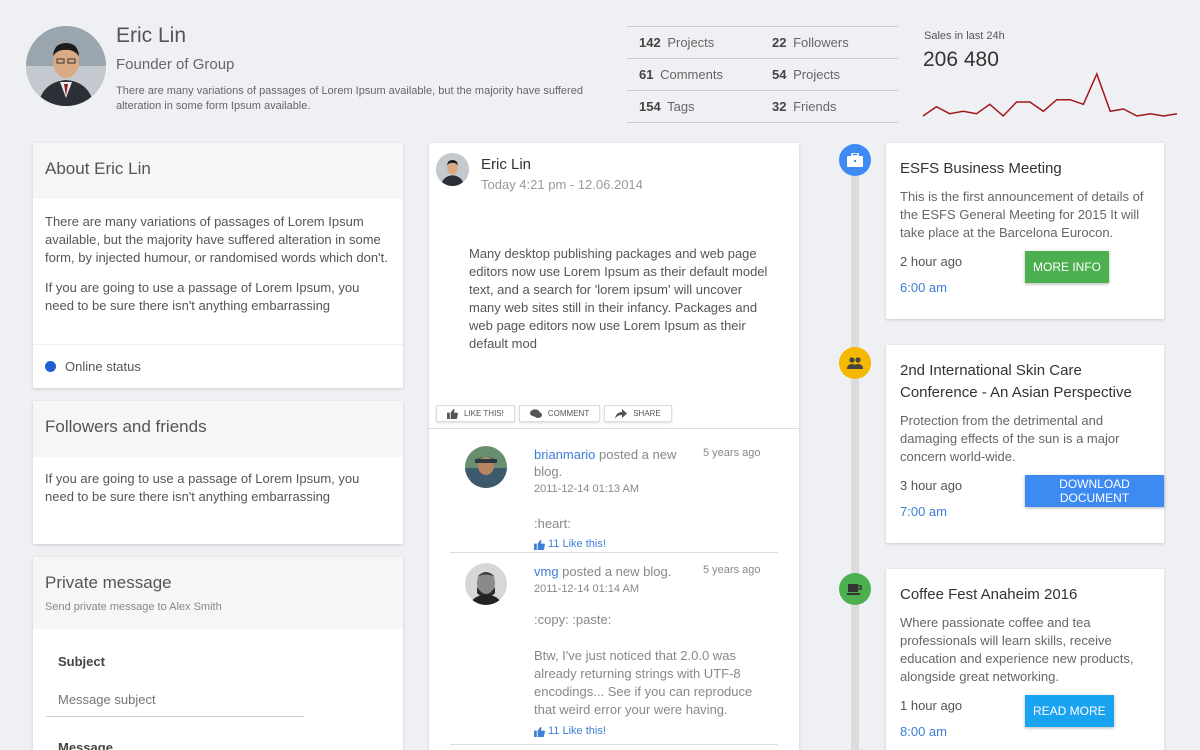 This screenshot has width=1200, height=750. I want to click on event-title: Coffee Fest Anaheim 2016, so click(989, 594).